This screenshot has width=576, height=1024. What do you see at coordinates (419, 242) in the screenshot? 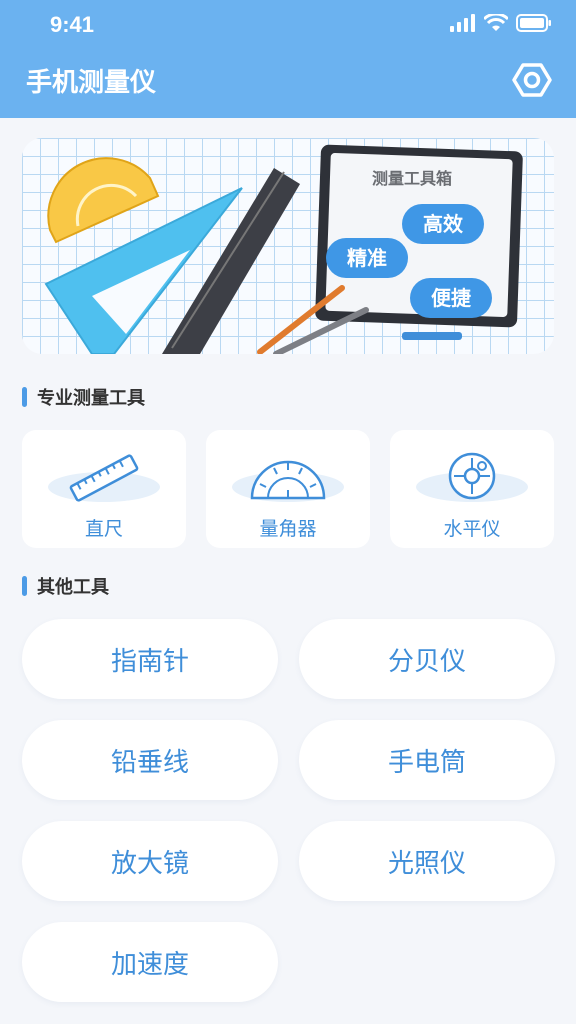
I see `whiteboard-illustration: 测量工具箱 高效 精准 便捷` at bounding box center [419, 242].